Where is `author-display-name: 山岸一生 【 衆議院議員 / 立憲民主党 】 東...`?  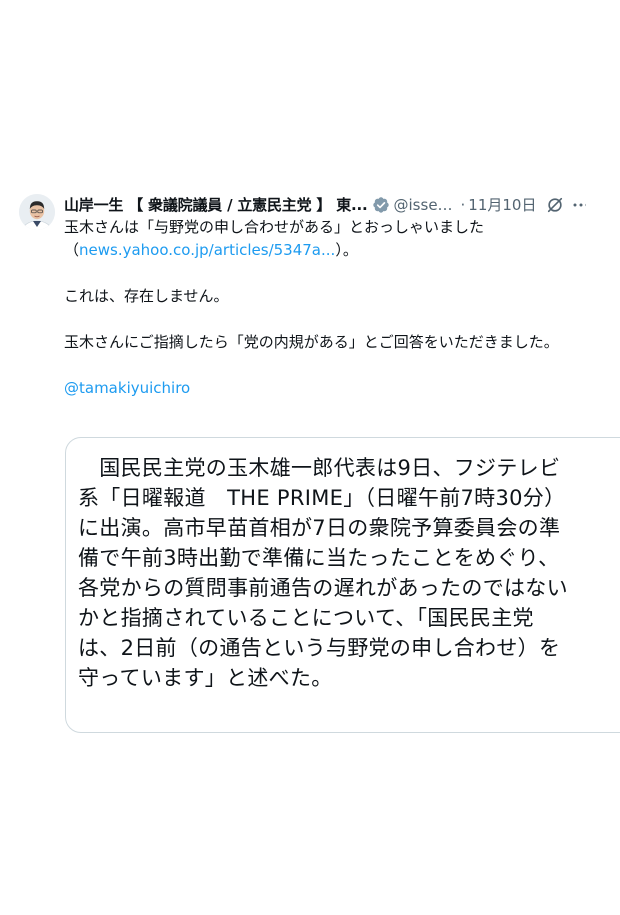
author-display-name: 山岸一生 【 衆議院議員 / 立憲民主党 】 東... is located at coordinates (216, 205).